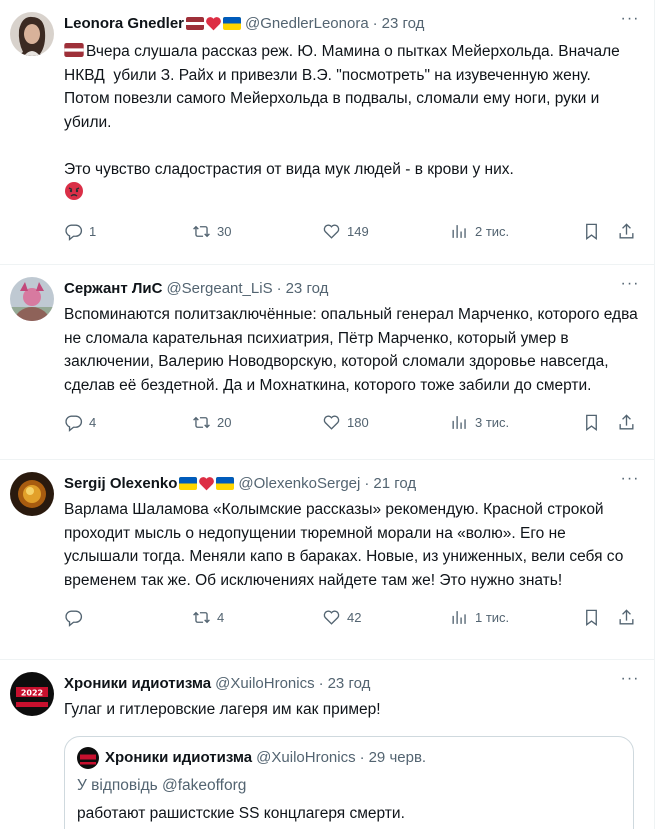 This screenshot has height=829, width=660. What do you see at coordinates (492, 617) in the screenshot?
I see `view-count: 1 тис.` at bounding box center [492, 617].